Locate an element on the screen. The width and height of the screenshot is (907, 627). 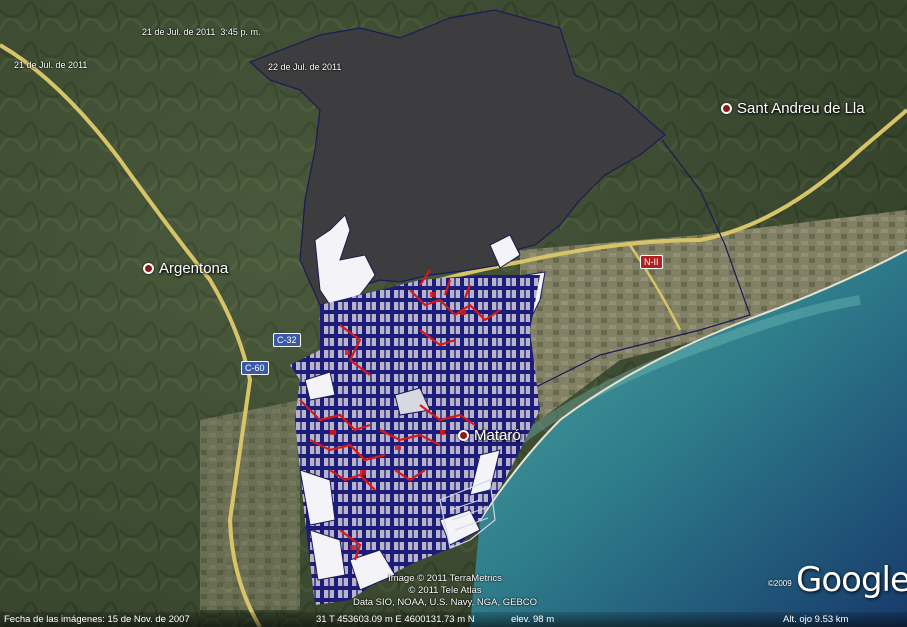
elevation-readout: elev. 98 m is located at coordinates (533, 619).